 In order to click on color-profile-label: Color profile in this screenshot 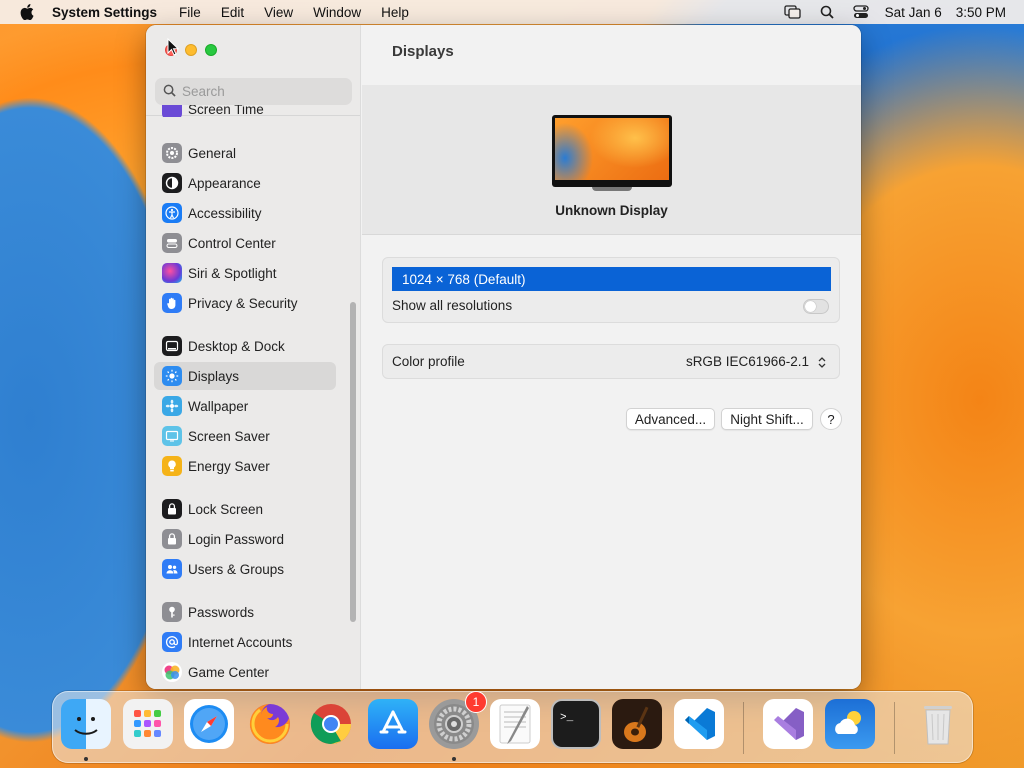, I will do `click(428, 361)`.